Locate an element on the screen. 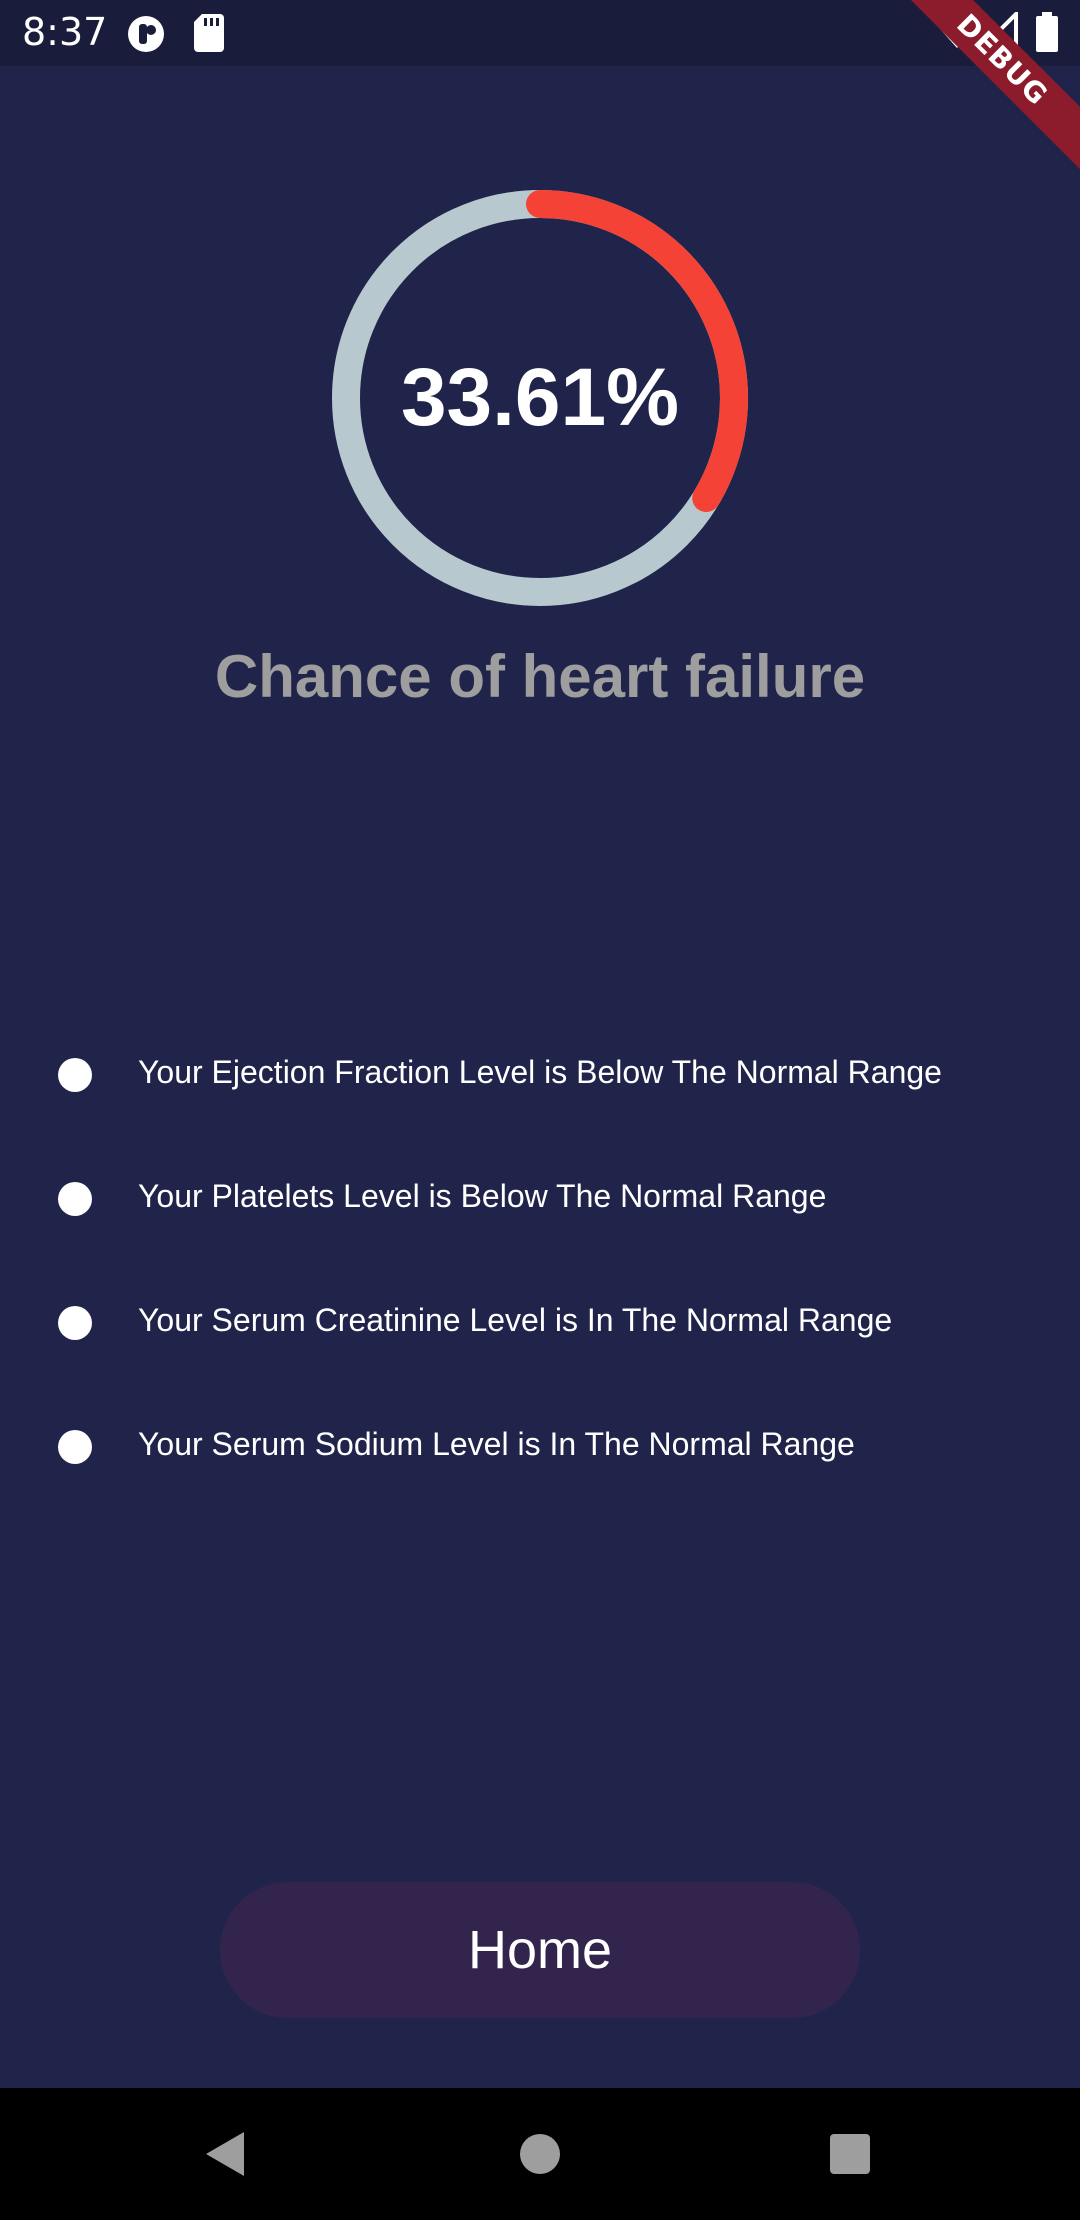 The image size is (1080, 2220). risk-progress-ring: 33.61% is located at coordinates (540, 398).